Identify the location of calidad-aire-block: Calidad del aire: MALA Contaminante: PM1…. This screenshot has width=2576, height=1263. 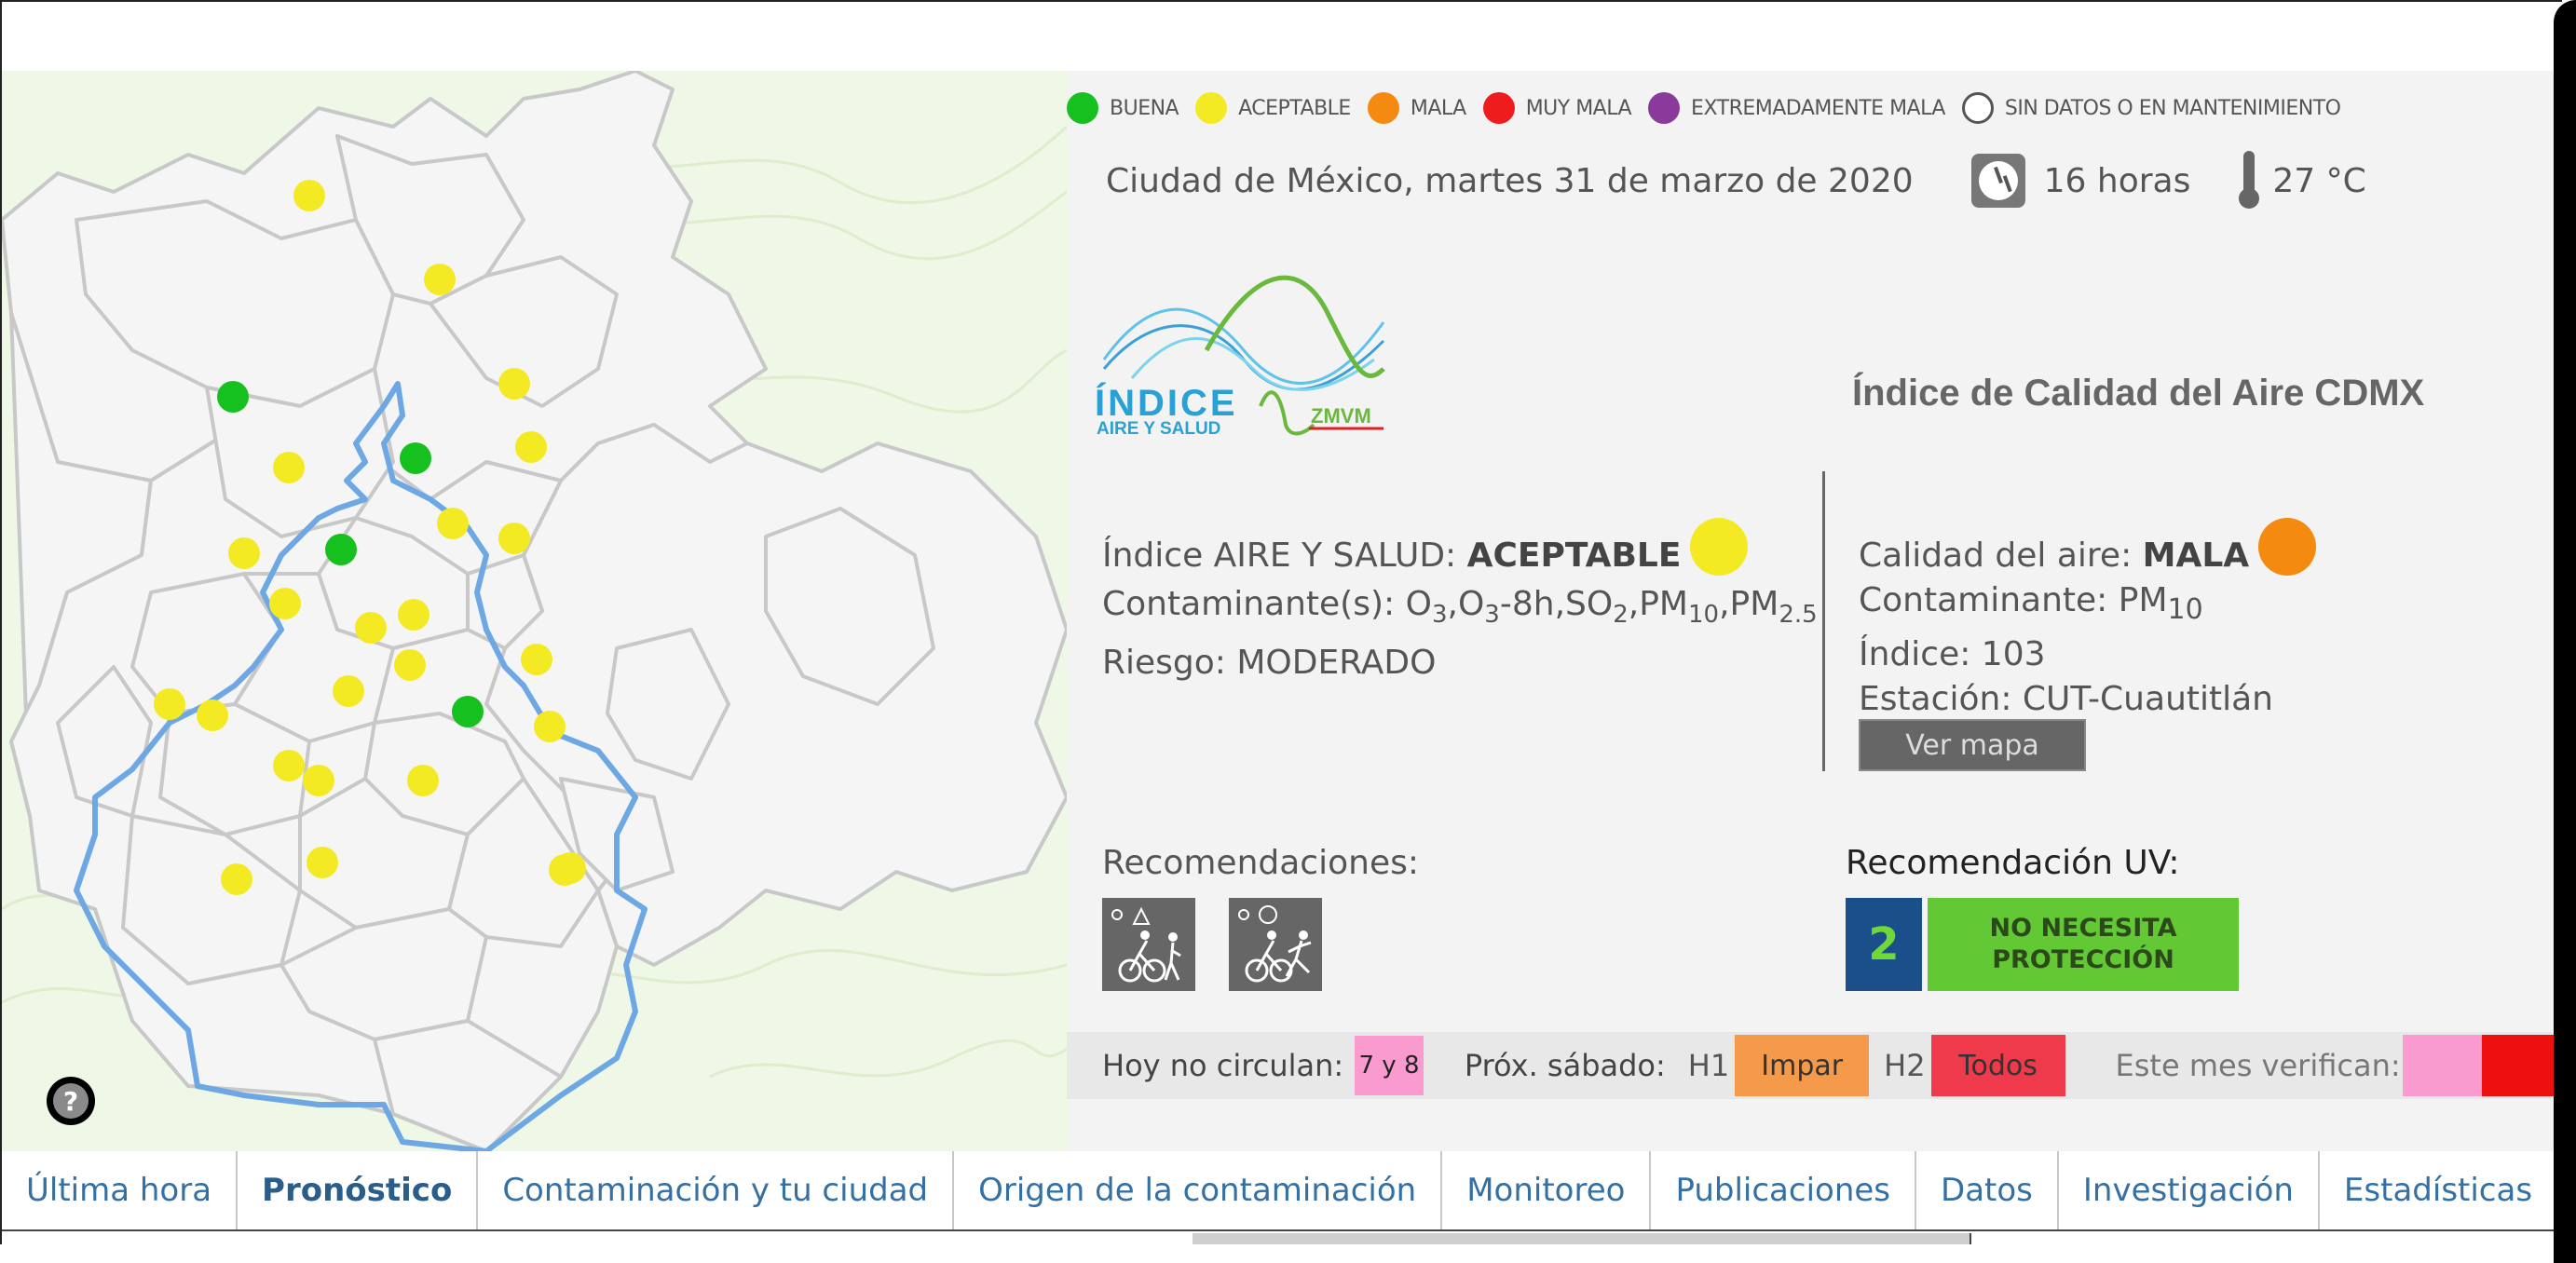
(2185, 620).